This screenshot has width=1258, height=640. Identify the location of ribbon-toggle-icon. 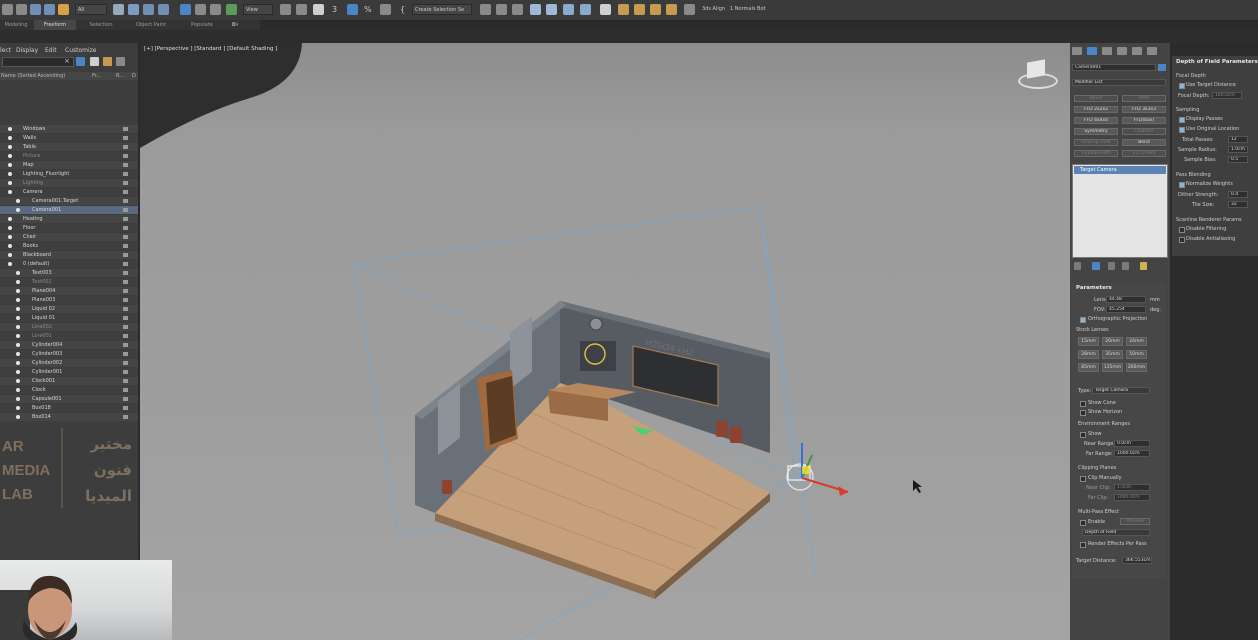
(551, 9).